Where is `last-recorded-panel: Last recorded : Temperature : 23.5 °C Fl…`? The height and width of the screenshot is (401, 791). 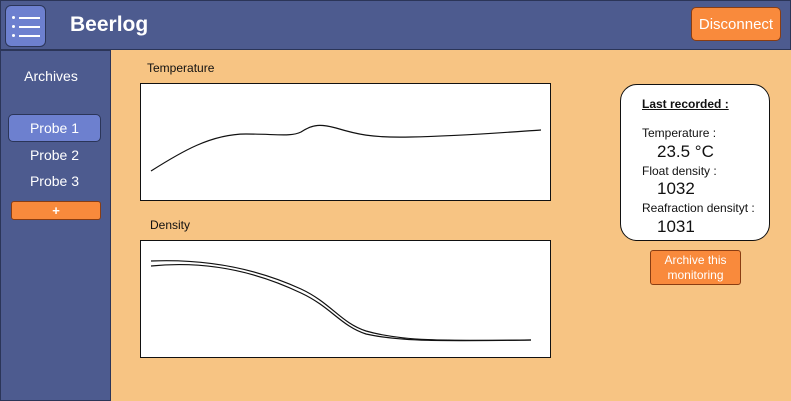 last-recorded-panel: Last recorded : Temperature : 23.5 °C Fl… is located at coordinates (695, 162).